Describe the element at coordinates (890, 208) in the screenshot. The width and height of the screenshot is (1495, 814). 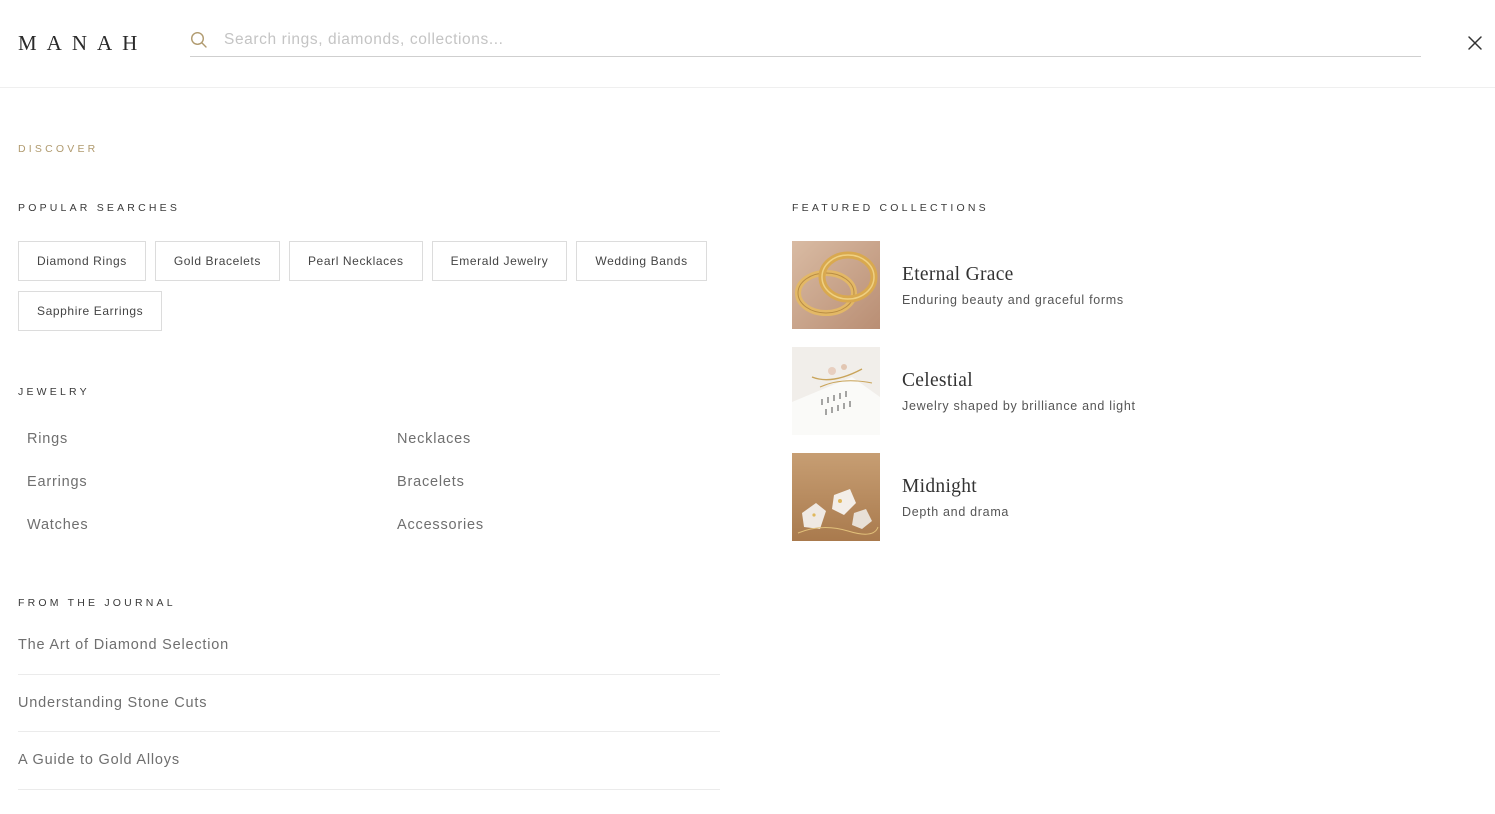
I see `featured-collections-heading: FEATURED COLLECTIONS` at that location.